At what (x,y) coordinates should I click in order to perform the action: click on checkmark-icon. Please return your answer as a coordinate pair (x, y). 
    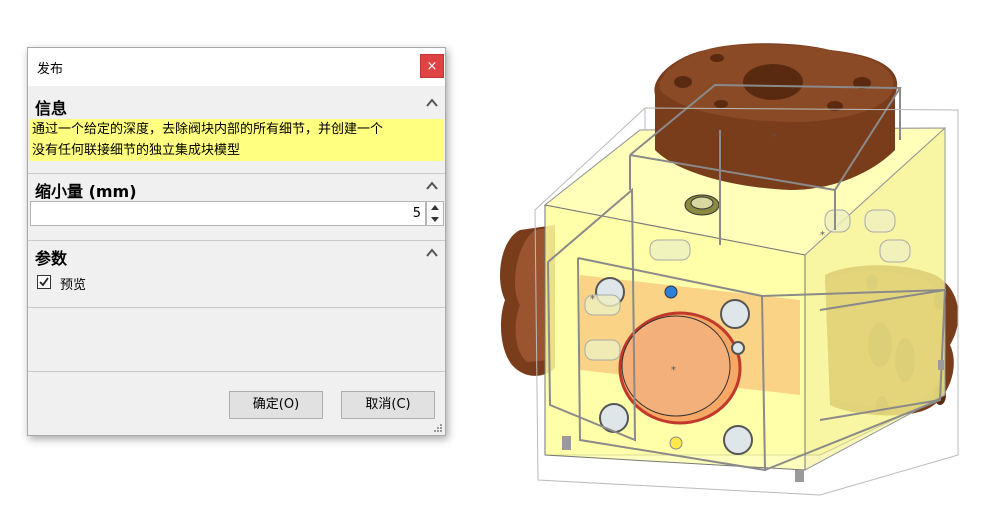
    Looking at the image, I should click on (44, 282).